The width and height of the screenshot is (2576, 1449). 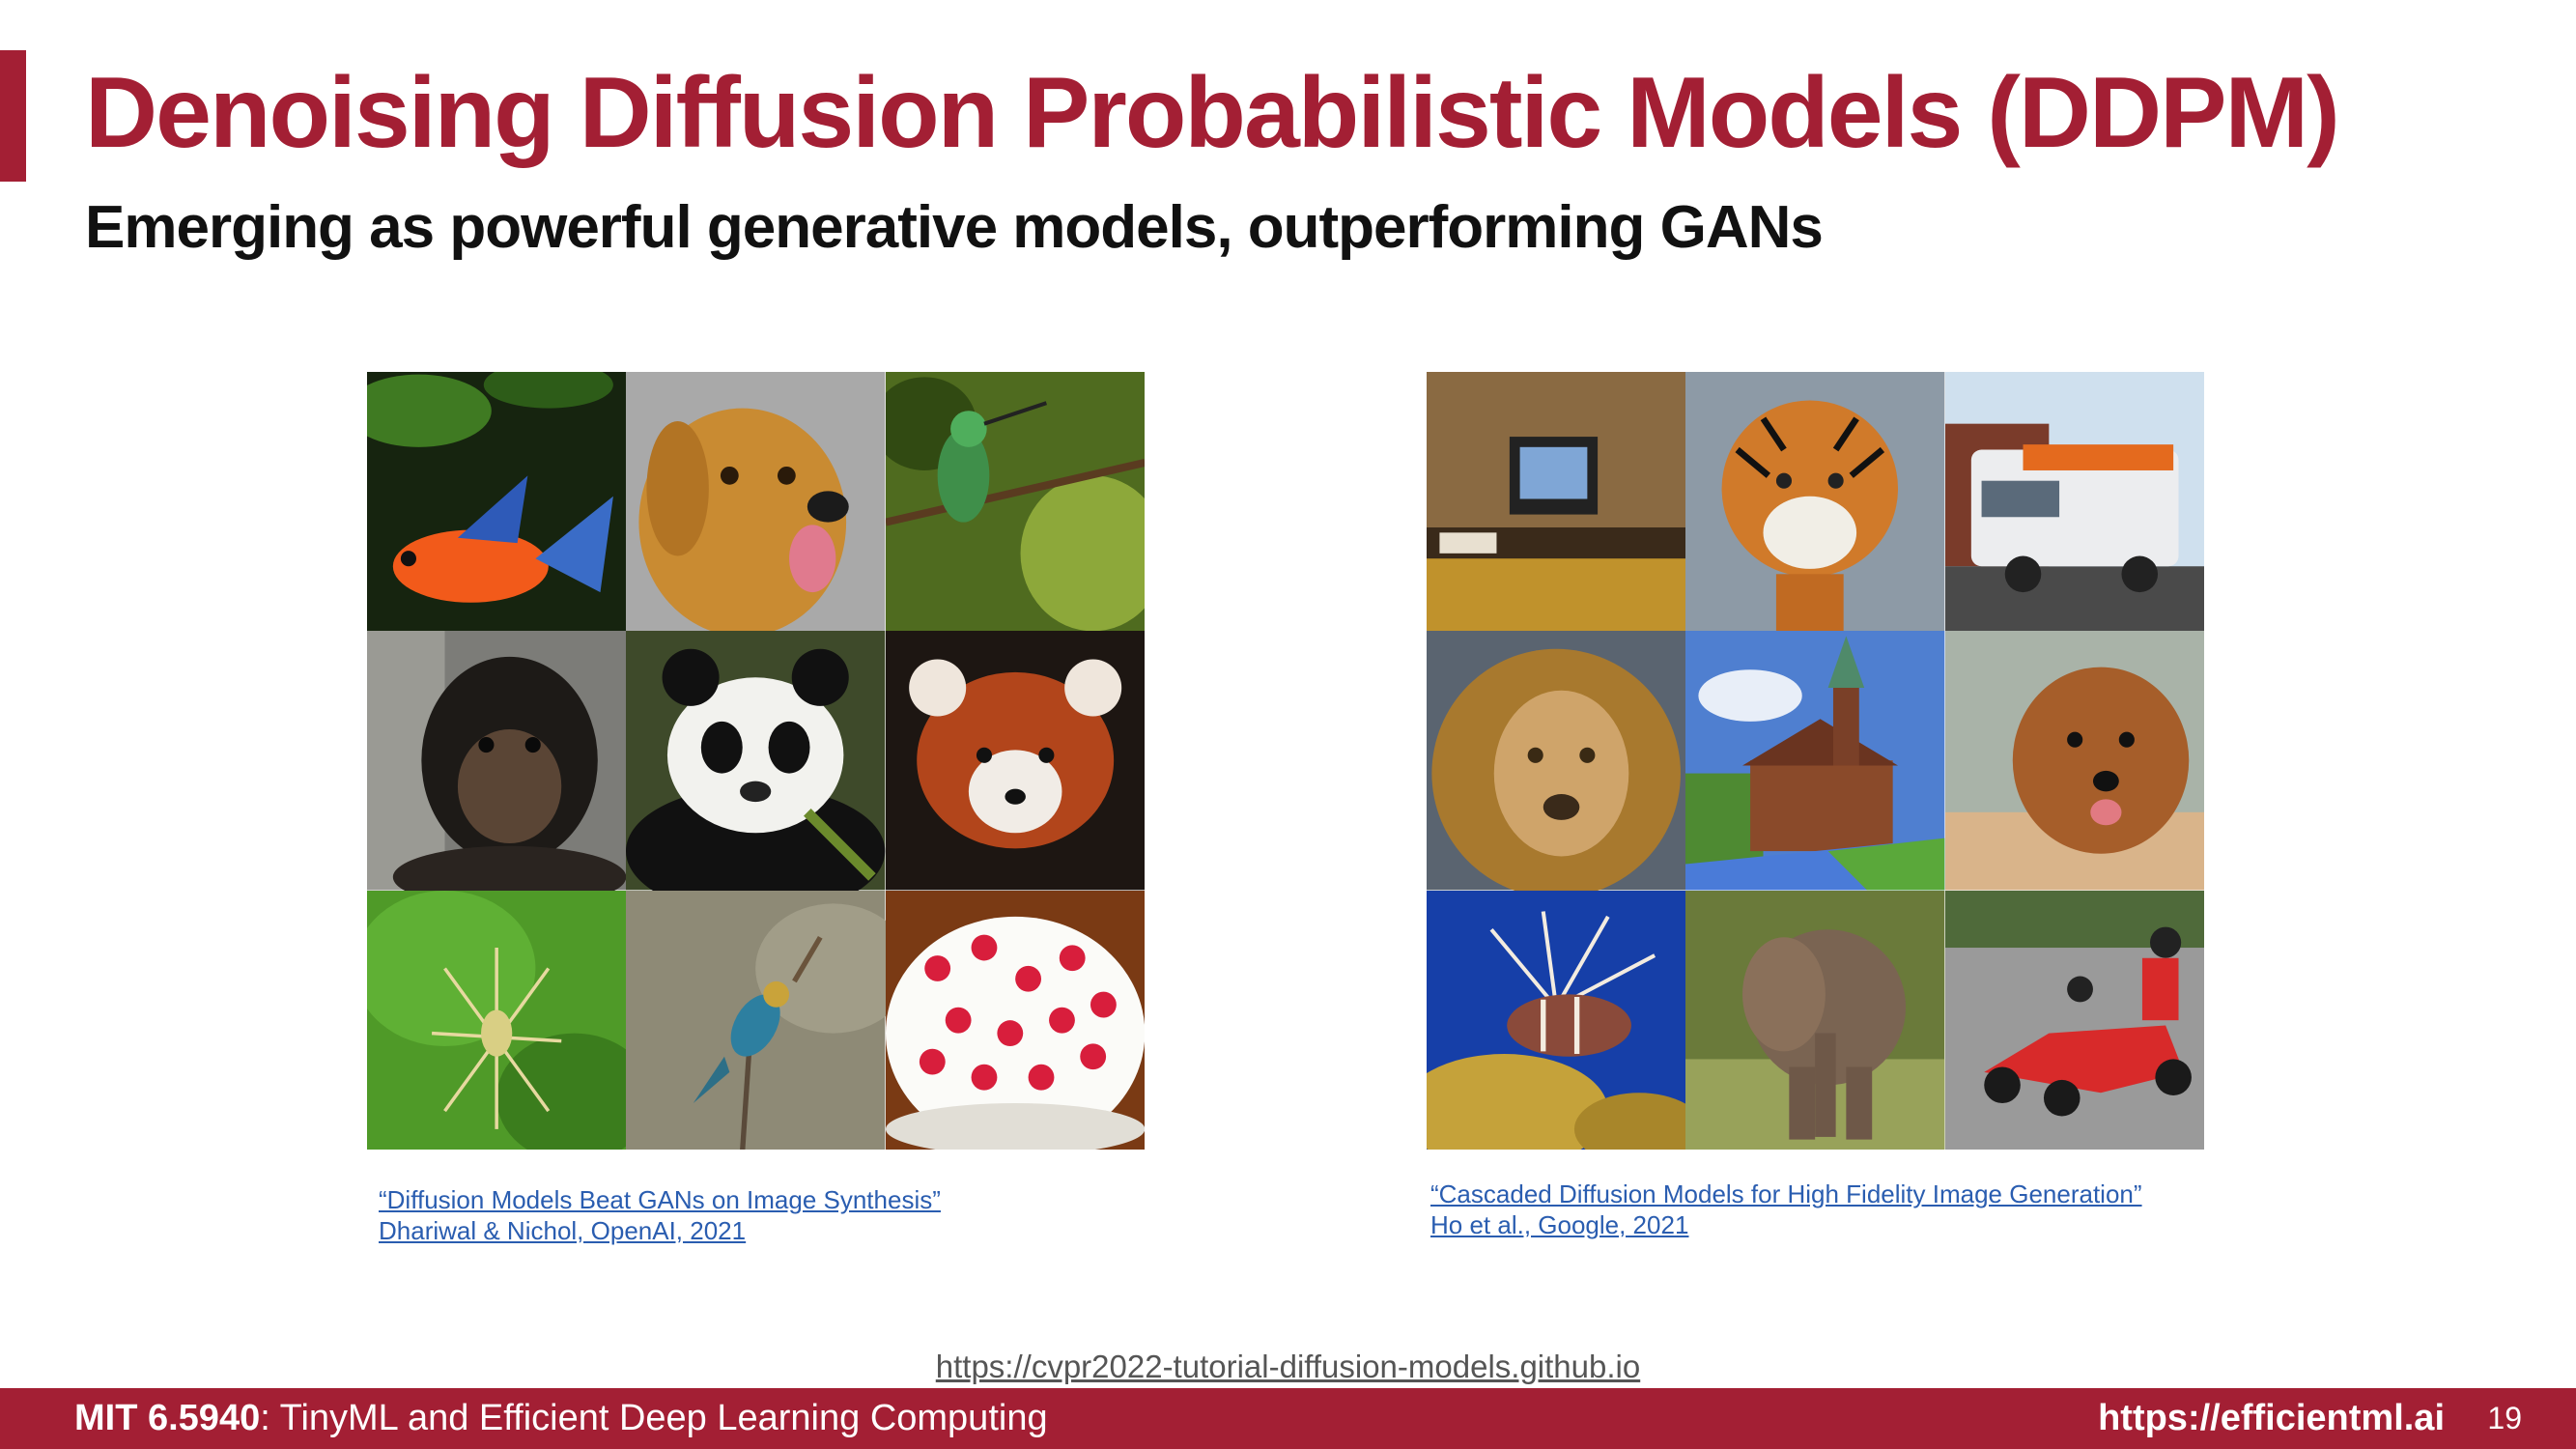 What do you see at coordinates (1015, 761) in the screenshot?
I see `red-panda-image` at bounding box center [1015, 761].